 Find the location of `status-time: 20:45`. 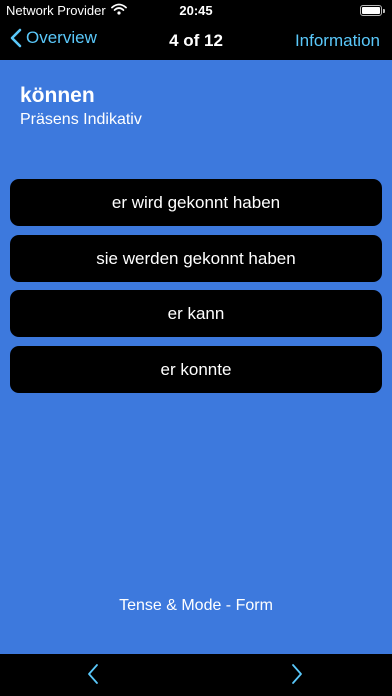

status-time: 20:45 is located at coordinates (196, 10).